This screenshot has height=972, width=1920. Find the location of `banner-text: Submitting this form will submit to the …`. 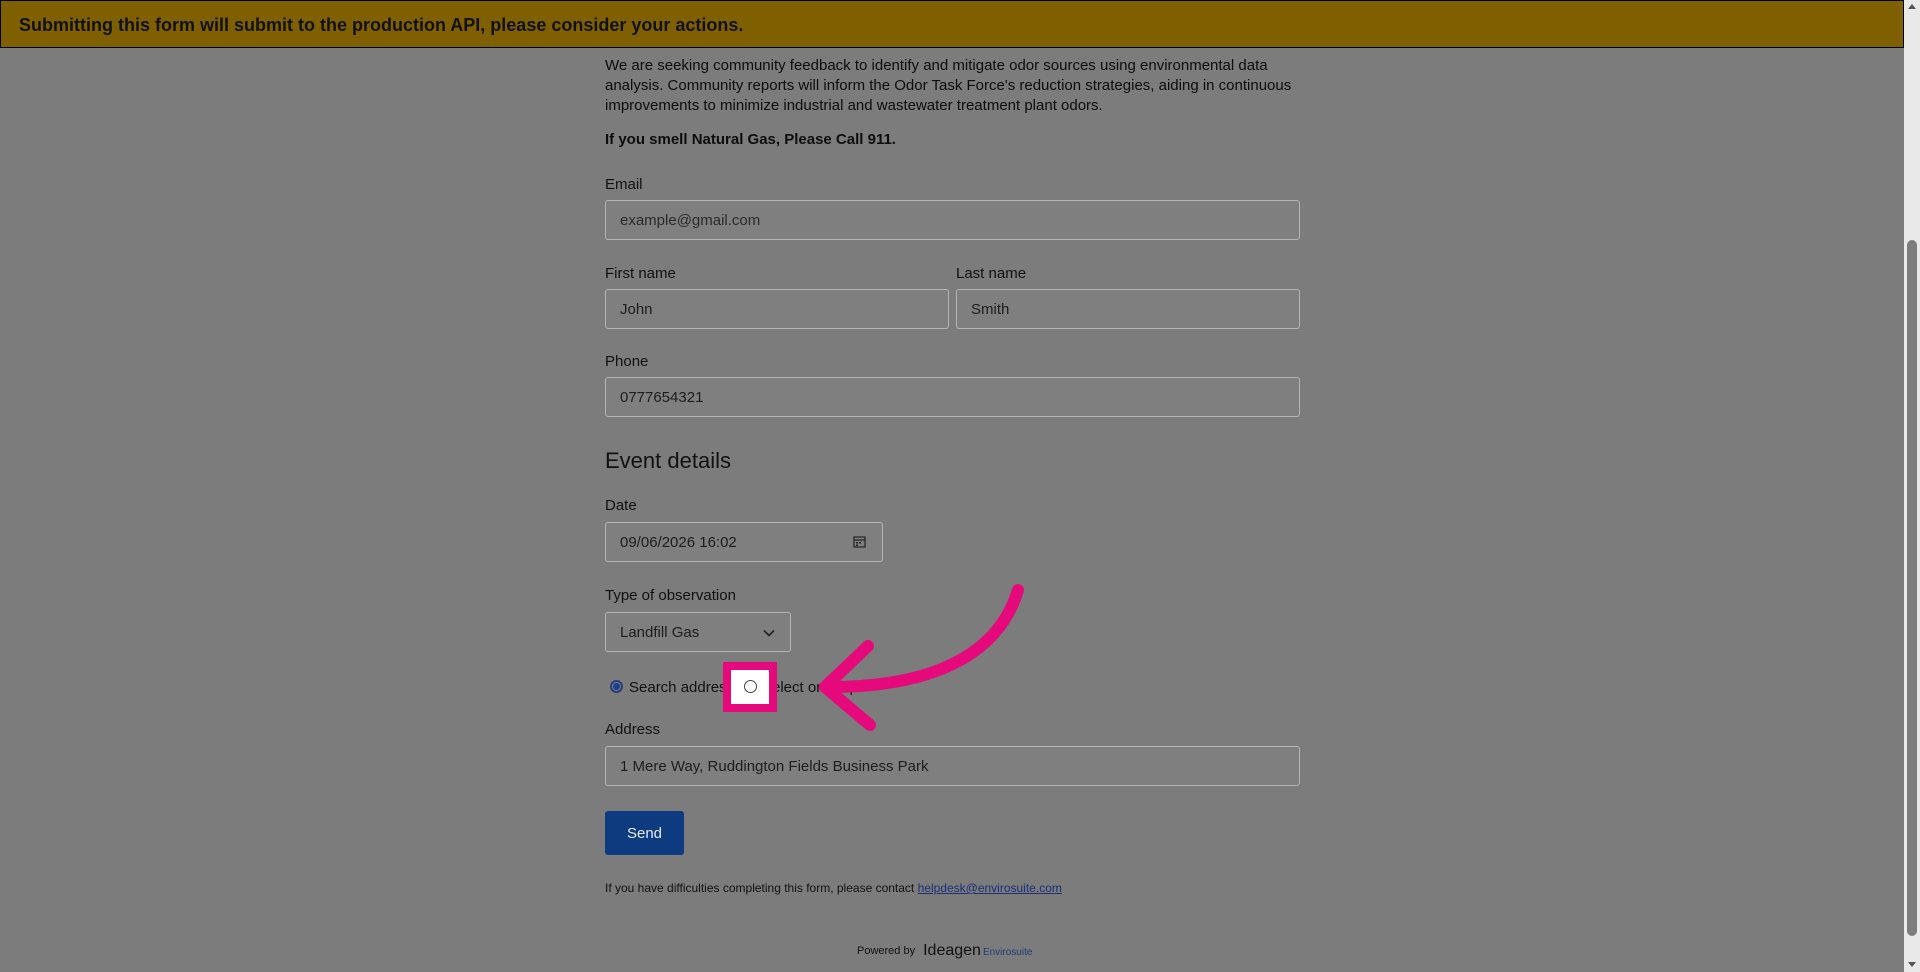

banner-text: Submitting this form will submit to the … is located at coordinates (381, 25).